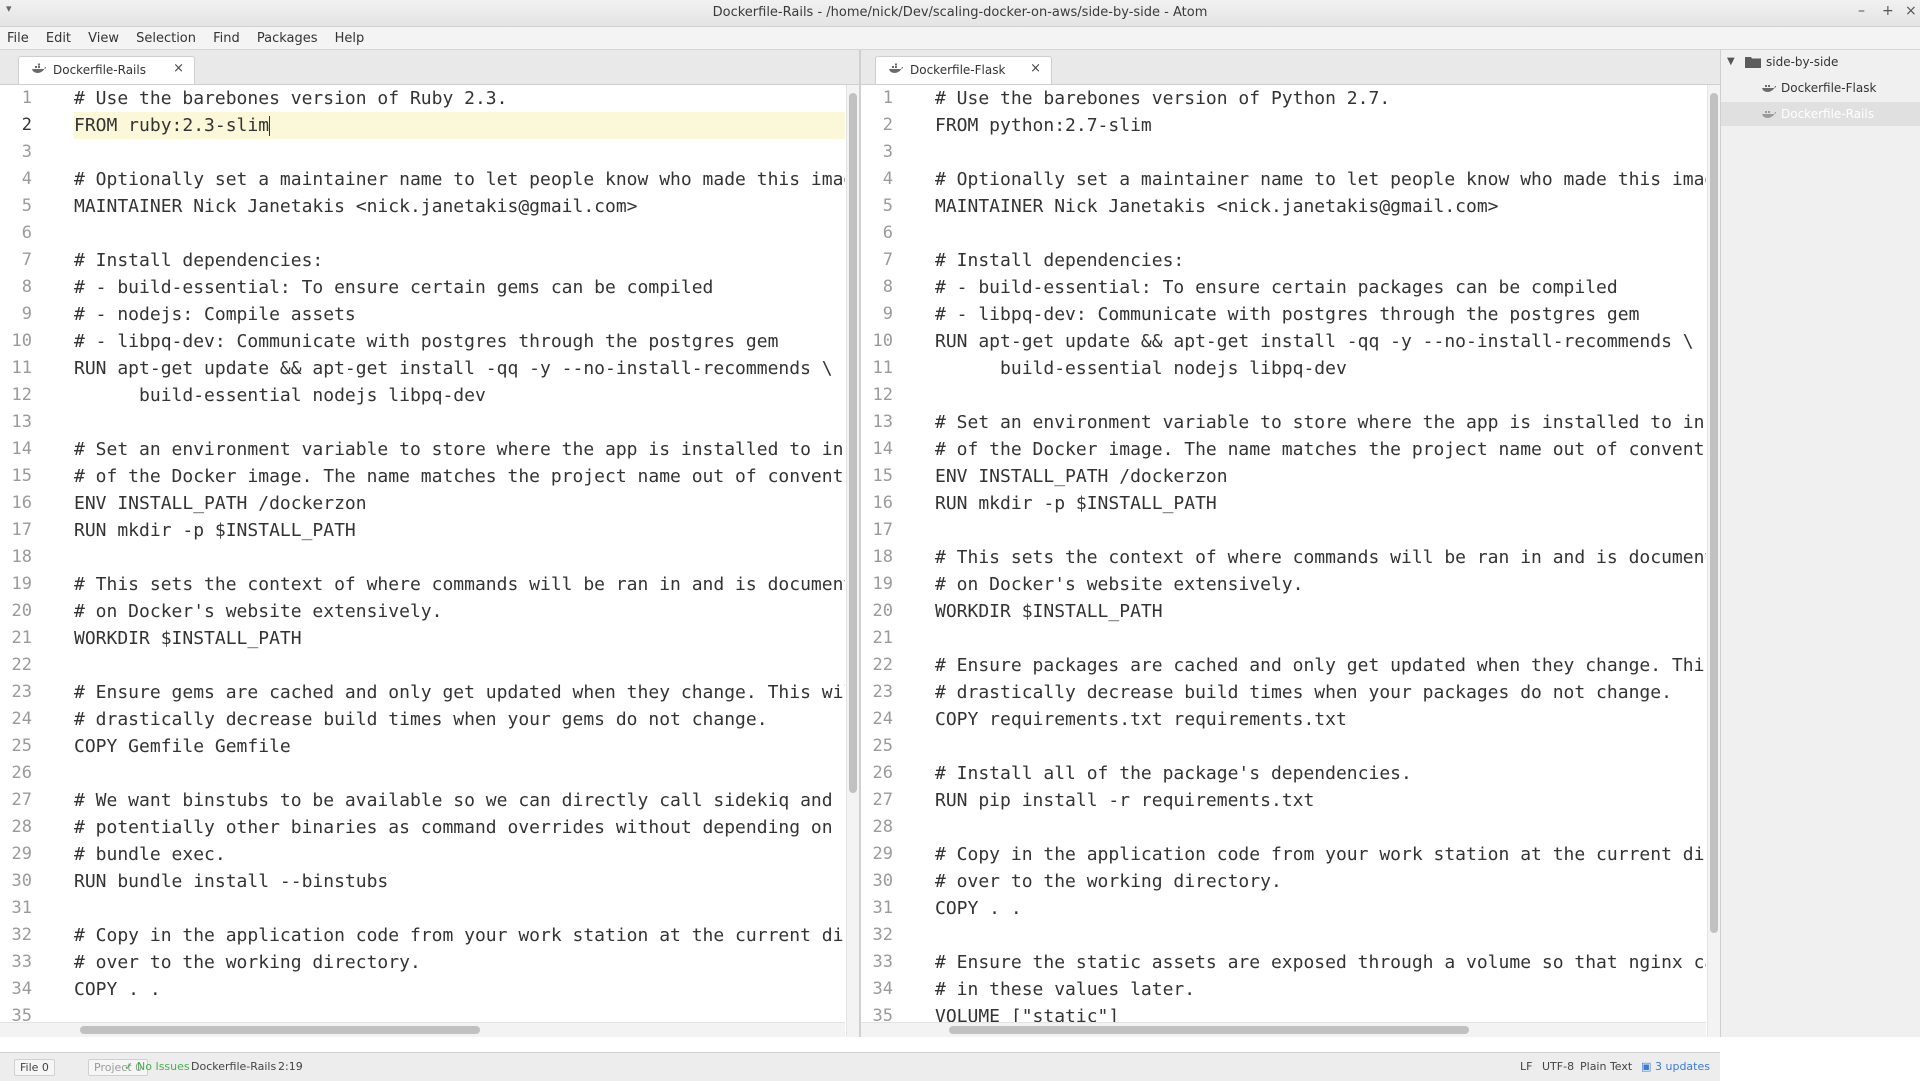  What do you see at coordinates (18, 37) in the screenshot?
I see `menu-file: File` at bounding box center [18, 37].